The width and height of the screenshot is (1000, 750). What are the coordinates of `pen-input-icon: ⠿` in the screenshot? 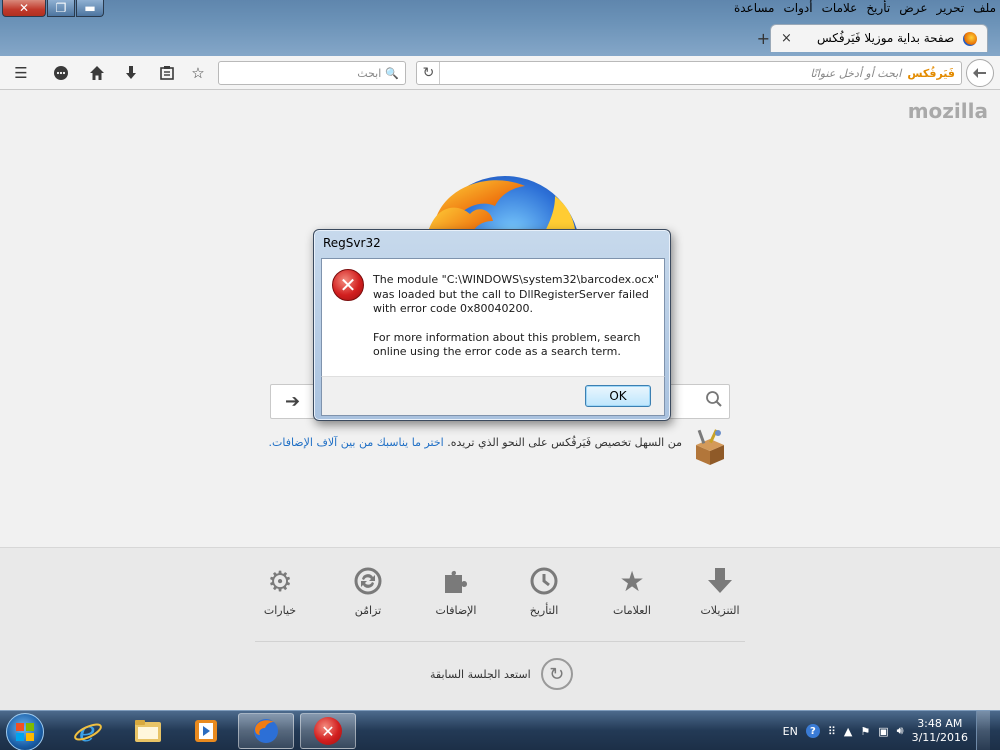 It's located at (832, 731).